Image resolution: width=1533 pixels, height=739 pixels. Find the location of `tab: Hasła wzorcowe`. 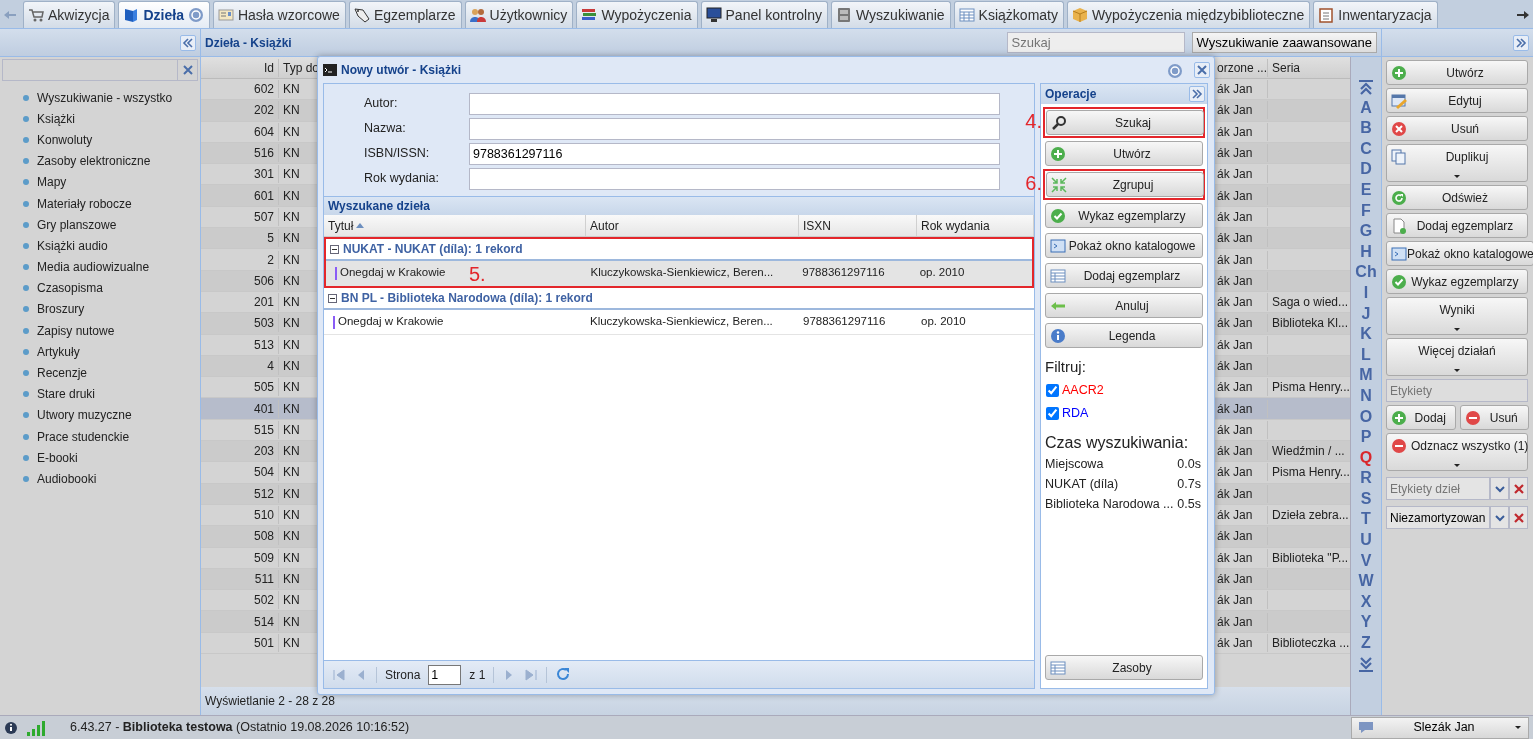

tab: Hasła wzorcowe is located at coordinates (279, 14).